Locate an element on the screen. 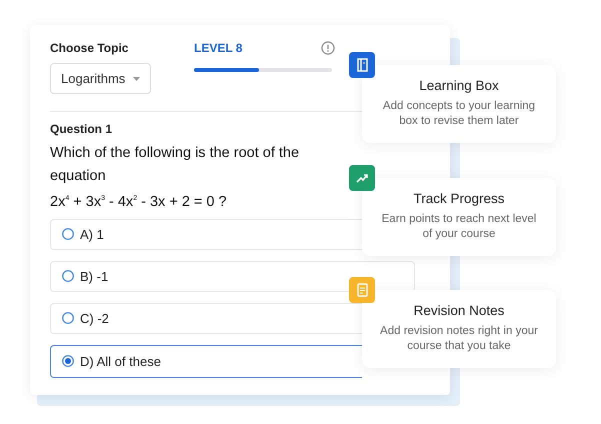 This screenshot has height=424, width=601. question-number: Question 1 is located at coordinates (82, 129).